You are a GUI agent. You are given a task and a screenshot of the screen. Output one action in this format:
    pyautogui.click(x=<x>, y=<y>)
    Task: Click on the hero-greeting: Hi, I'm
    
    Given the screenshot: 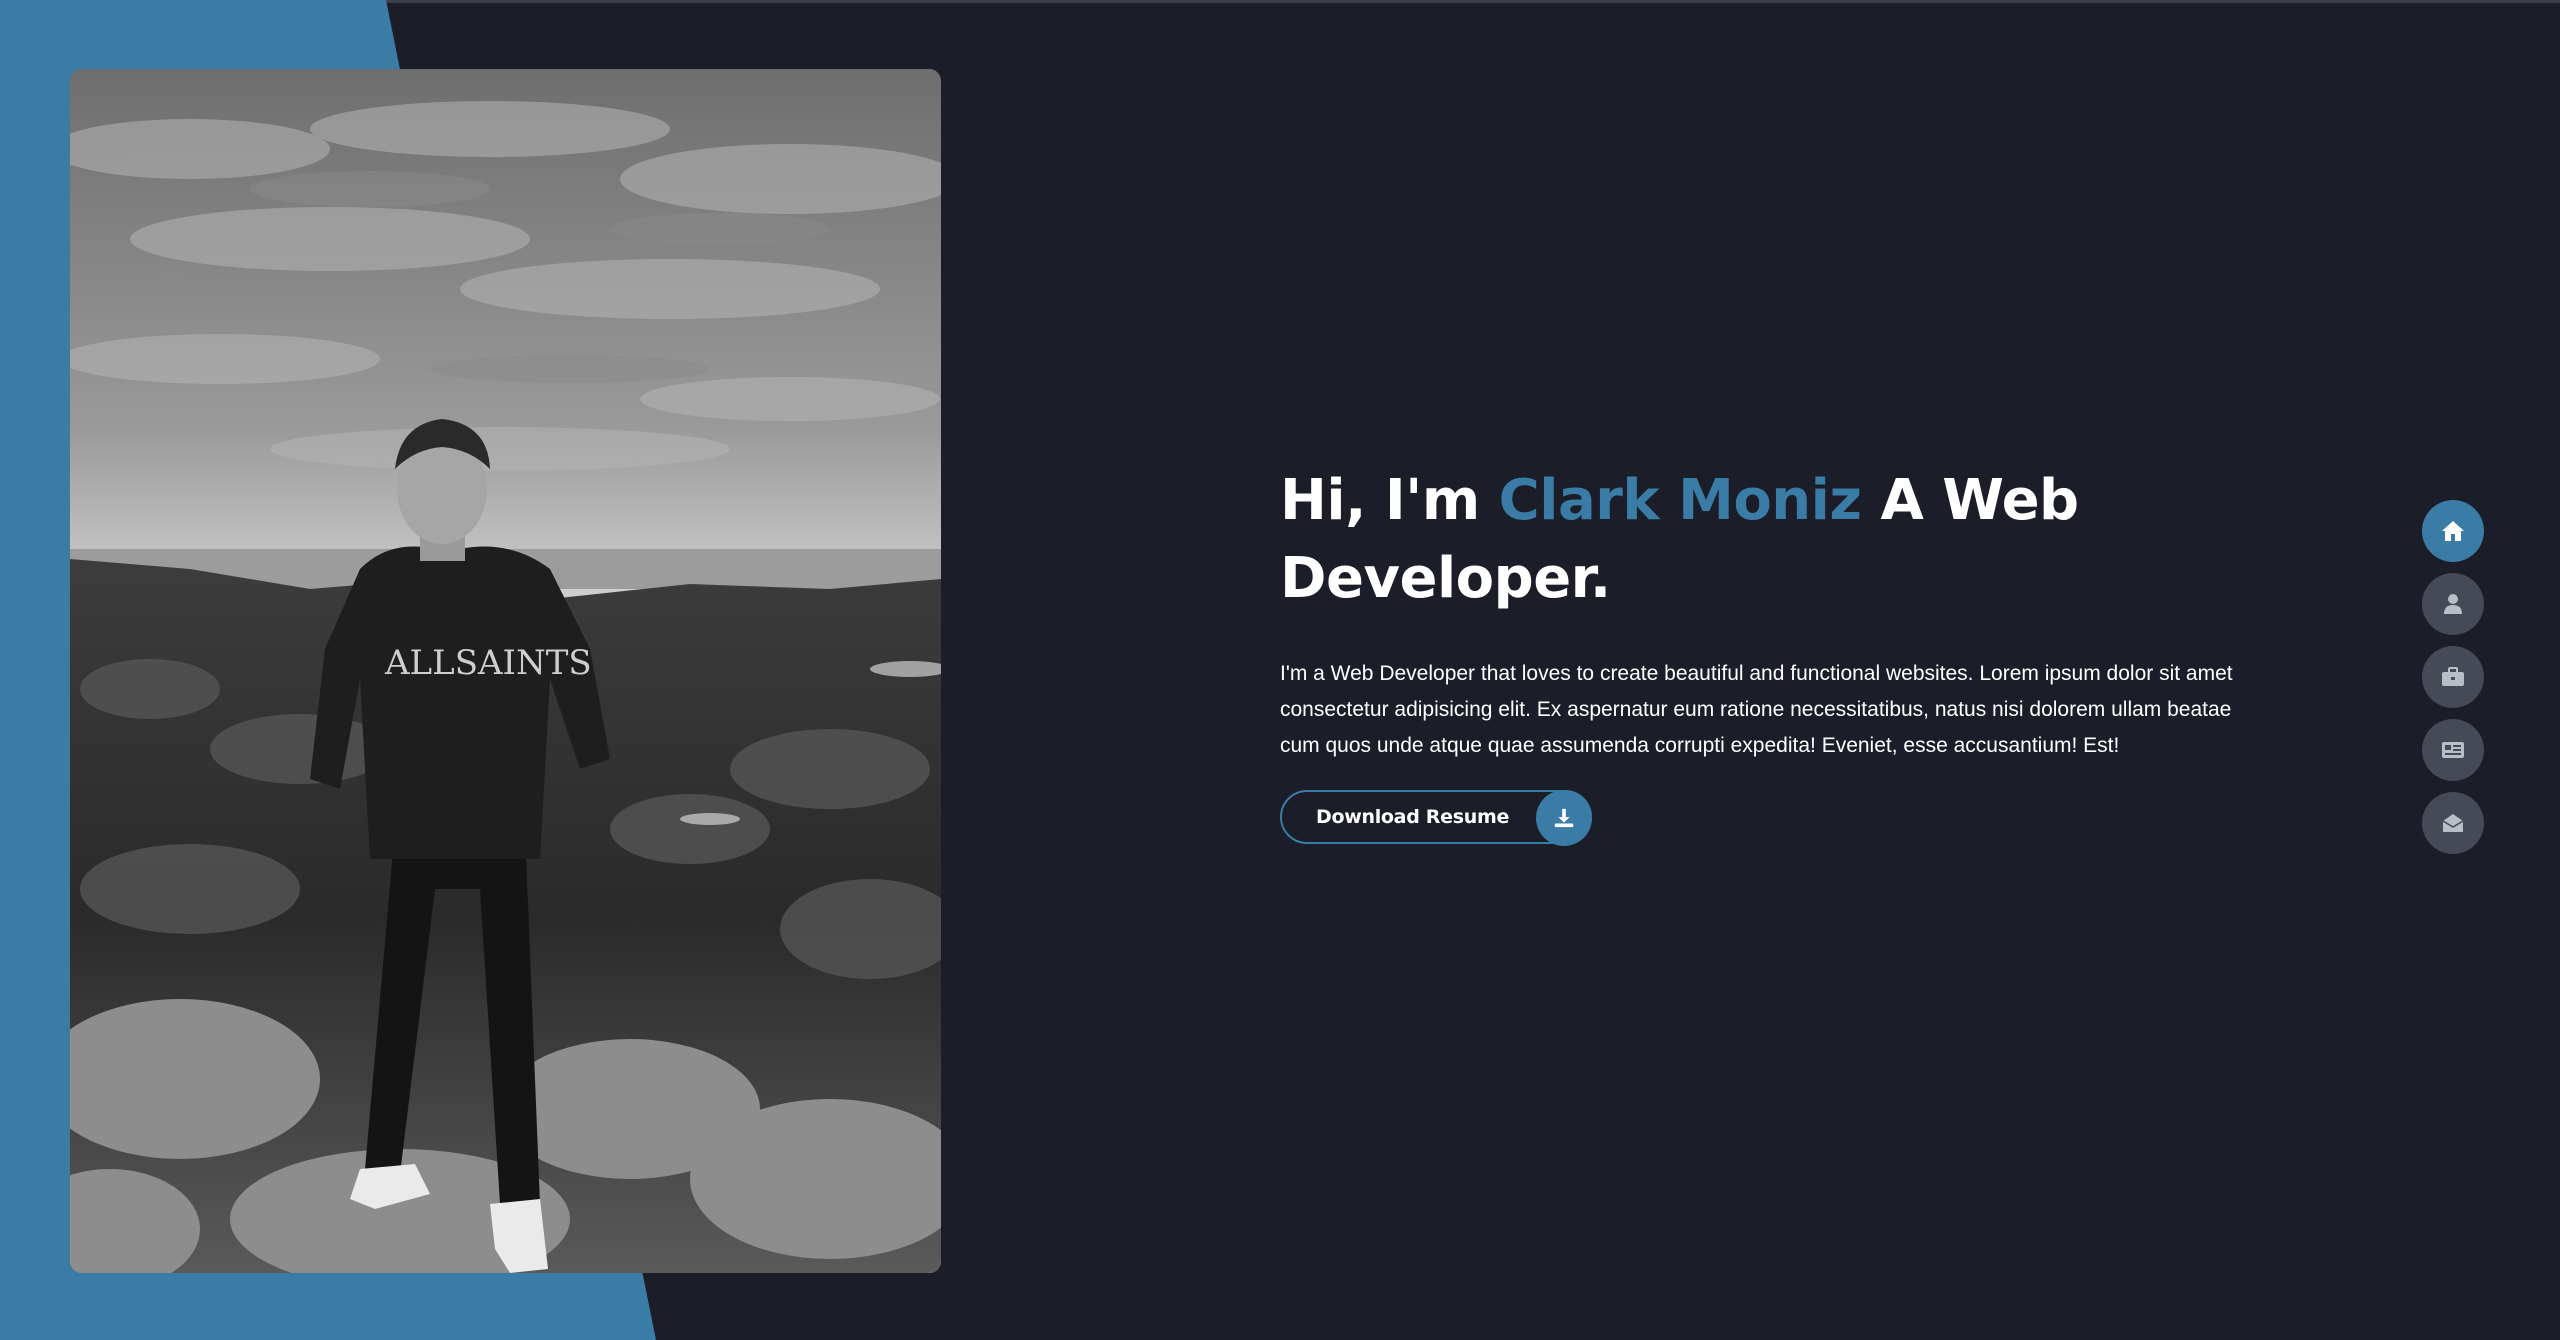 What is the action you would take?
    pyautogui.click(x=1389, y=500)
    